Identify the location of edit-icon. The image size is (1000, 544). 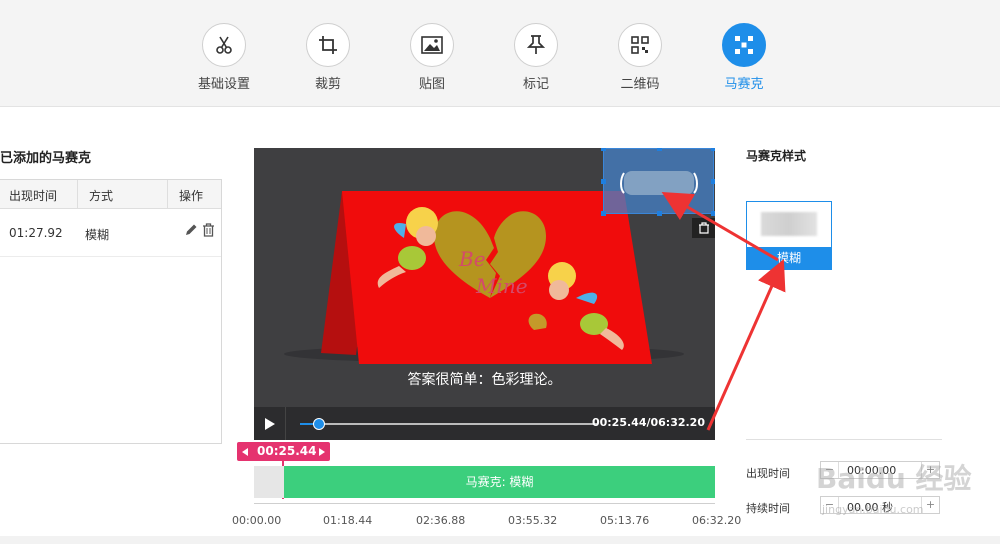
(191, 231).